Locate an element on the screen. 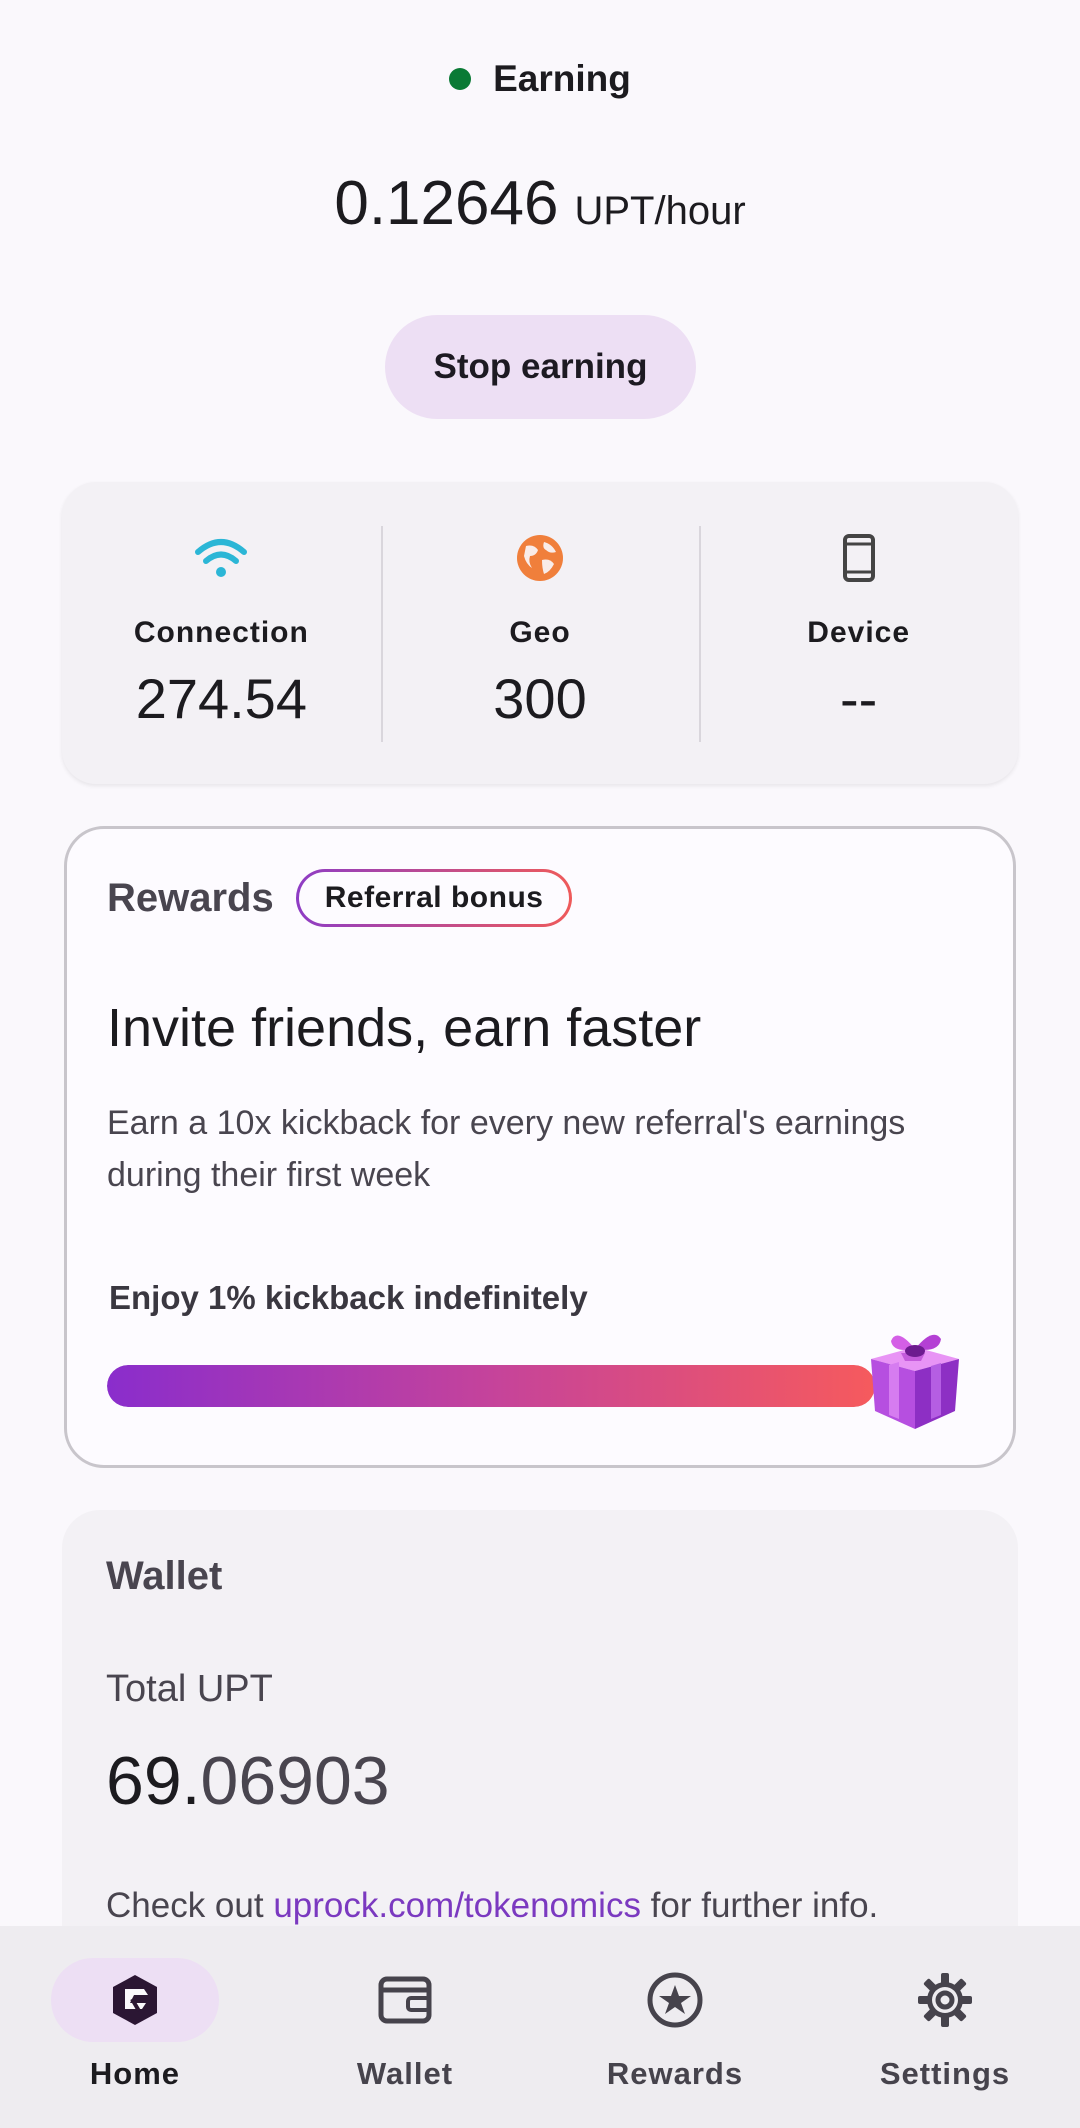 This screenshot has height=2128, width=1080. bottom-navigation: Home Wallet Rewards Settings is located at coordinates (540, 2027).